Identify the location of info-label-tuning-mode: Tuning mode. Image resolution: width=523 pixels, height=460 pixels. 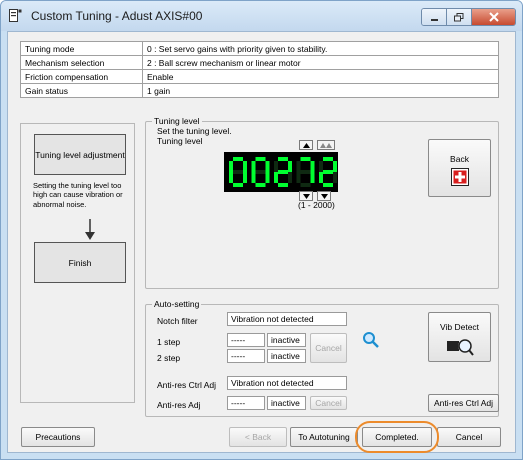
(81, 48).